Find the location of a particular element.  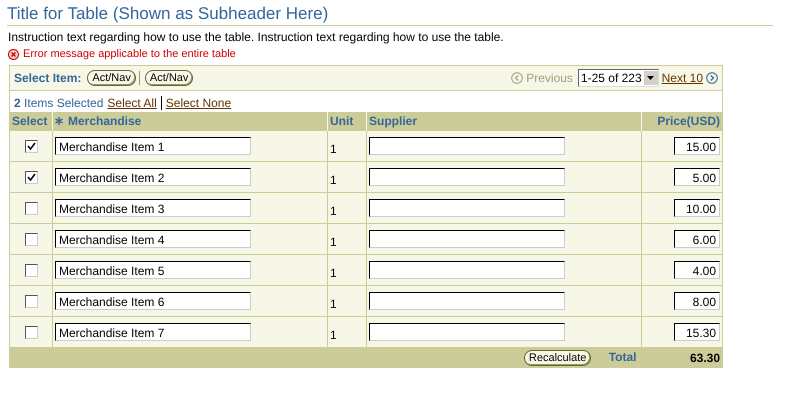

select-item-label: Select Item: is located at coordinates (48, 78).